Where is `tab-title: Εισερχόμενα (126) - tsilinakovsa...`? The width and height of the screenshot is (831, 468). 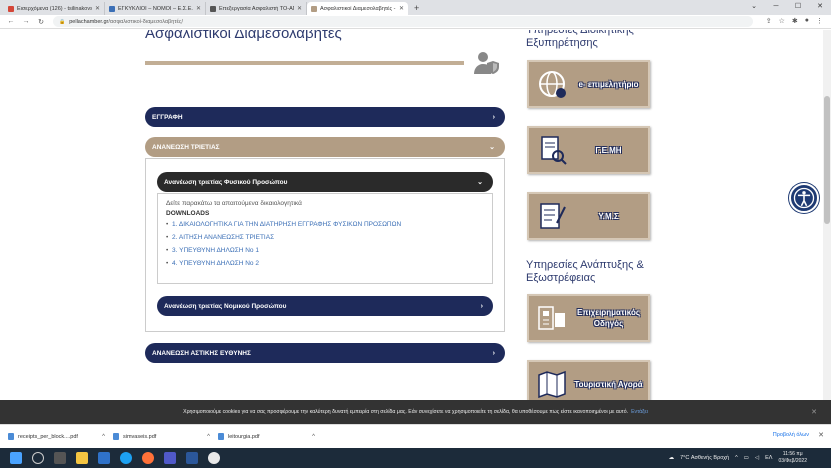
tab-title: Εισερχόμενα (126) - tsilinakovsa... is located at coordinates (54, 8).